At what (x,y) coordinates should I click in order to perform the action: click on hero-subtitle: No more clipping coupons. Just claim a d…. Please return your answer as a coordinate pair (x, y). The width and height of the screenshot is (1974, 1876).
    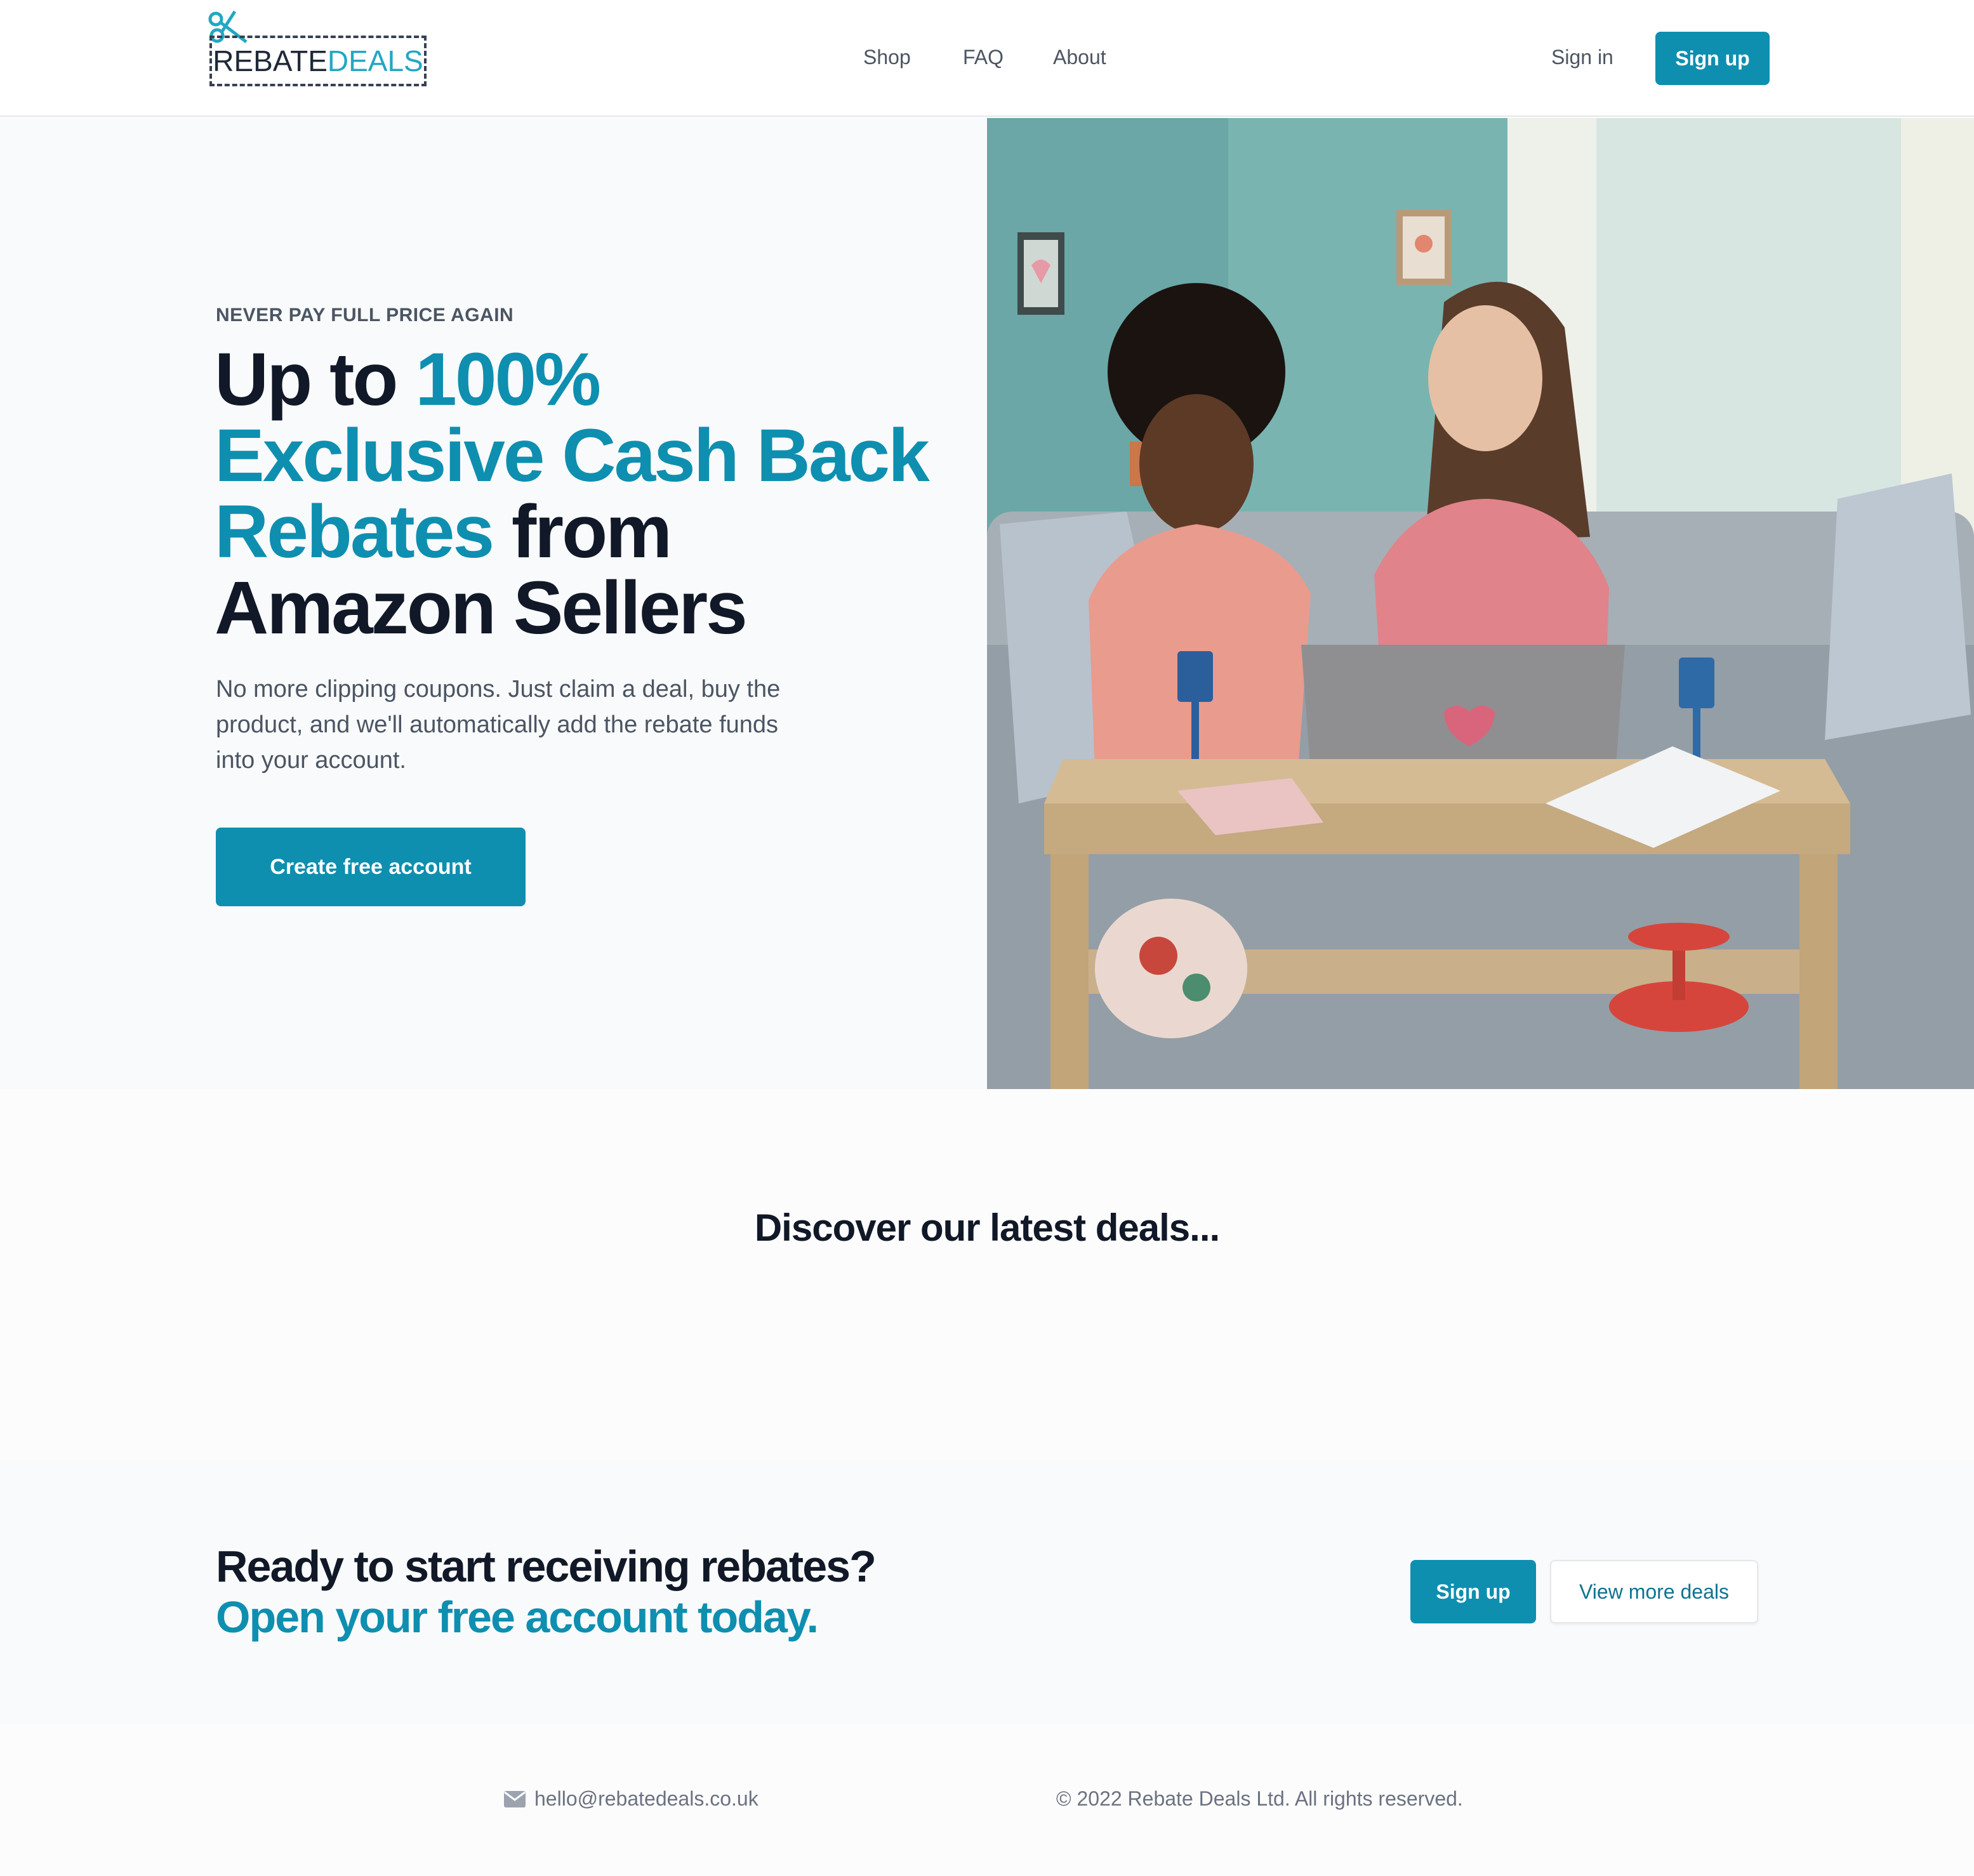
    Looking at the image, I should click on (498, 725).